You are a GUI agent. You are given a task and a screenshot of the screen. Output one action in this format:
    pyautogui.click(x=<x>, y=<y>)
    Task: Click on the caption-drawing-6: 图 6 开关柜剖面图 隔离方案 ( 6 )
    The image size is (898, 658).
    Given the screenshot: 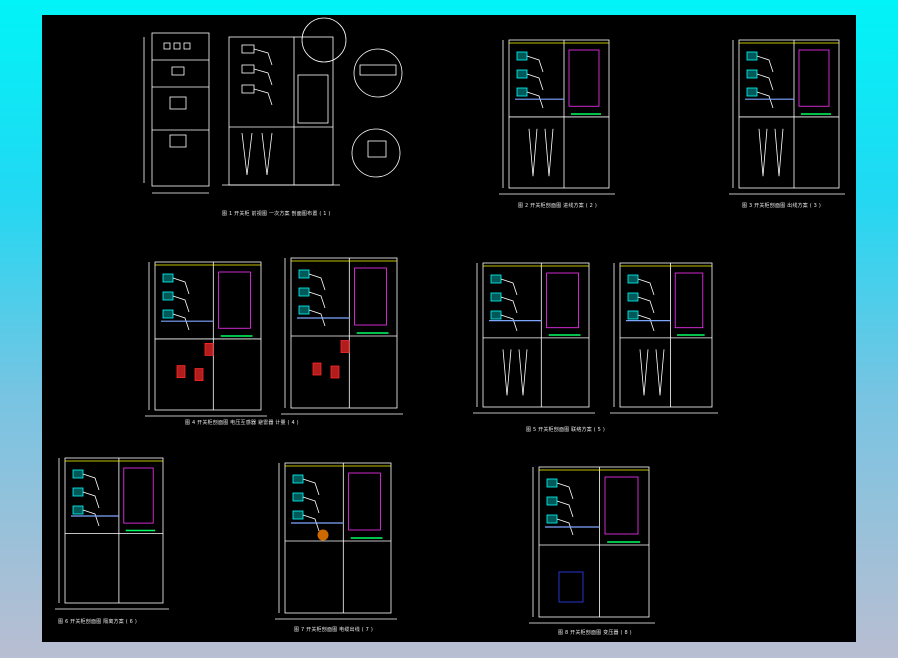 What is the action you would take?
    pyautogui.click(x=98, y=622)
    